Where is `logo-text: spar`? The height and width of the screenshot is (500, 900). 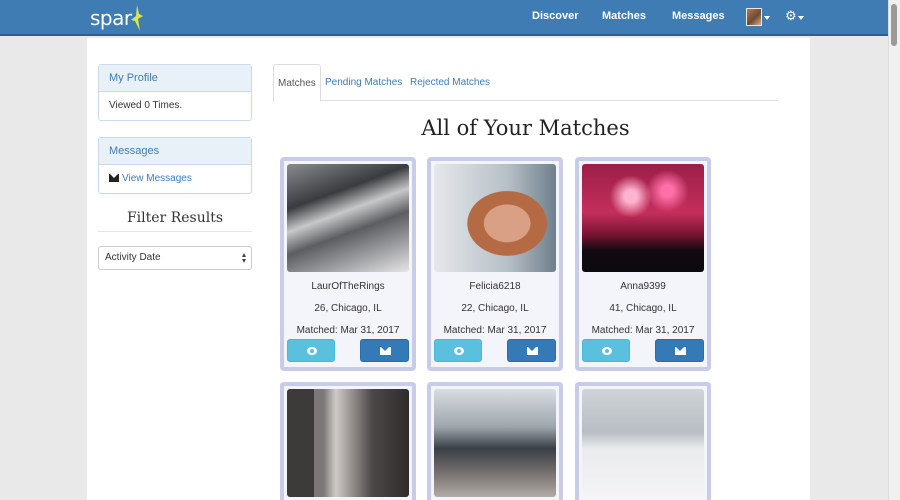 logo-text: spar is located at coordinates (111, 18).